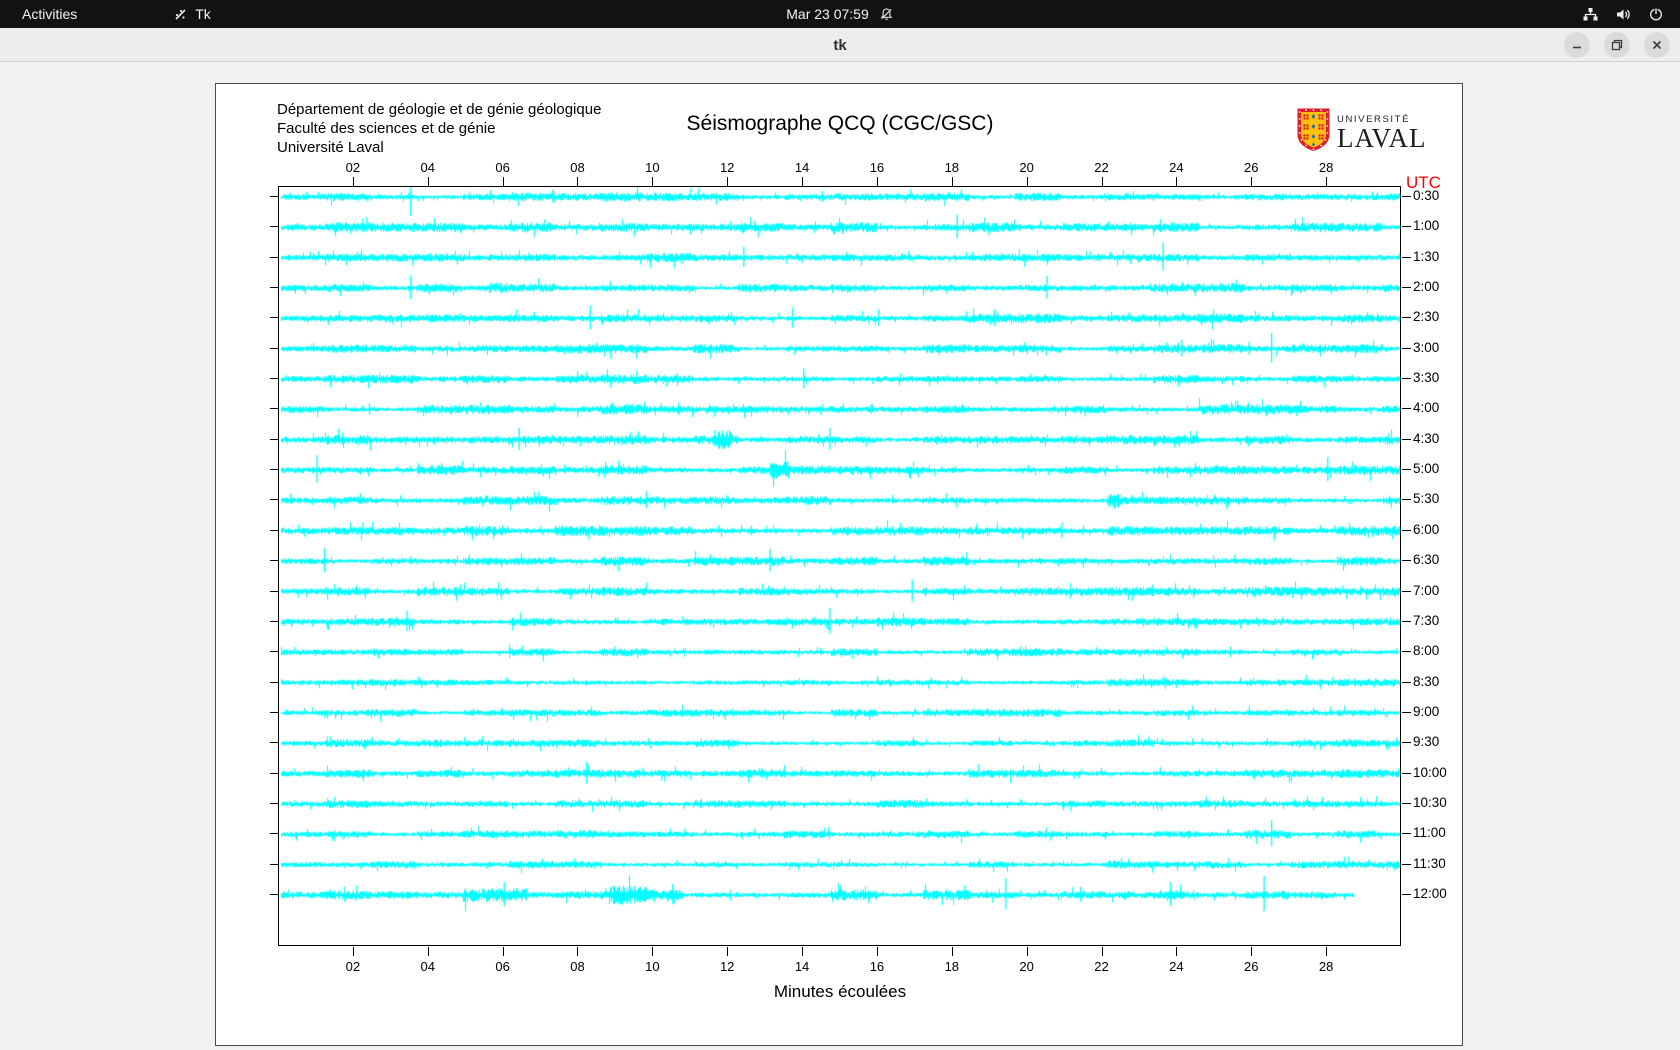  Describe the element at coordinates (1426, 226) in the screenshot. I see `y-time-label: 1:00` at that location.